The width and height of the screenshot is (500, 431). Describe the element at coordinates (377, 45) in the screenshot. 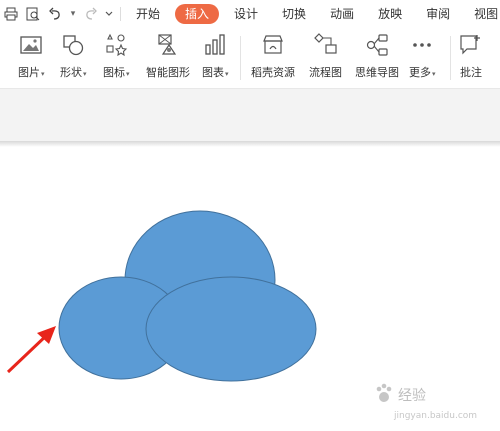

I see `mindmap-icon` at that location.